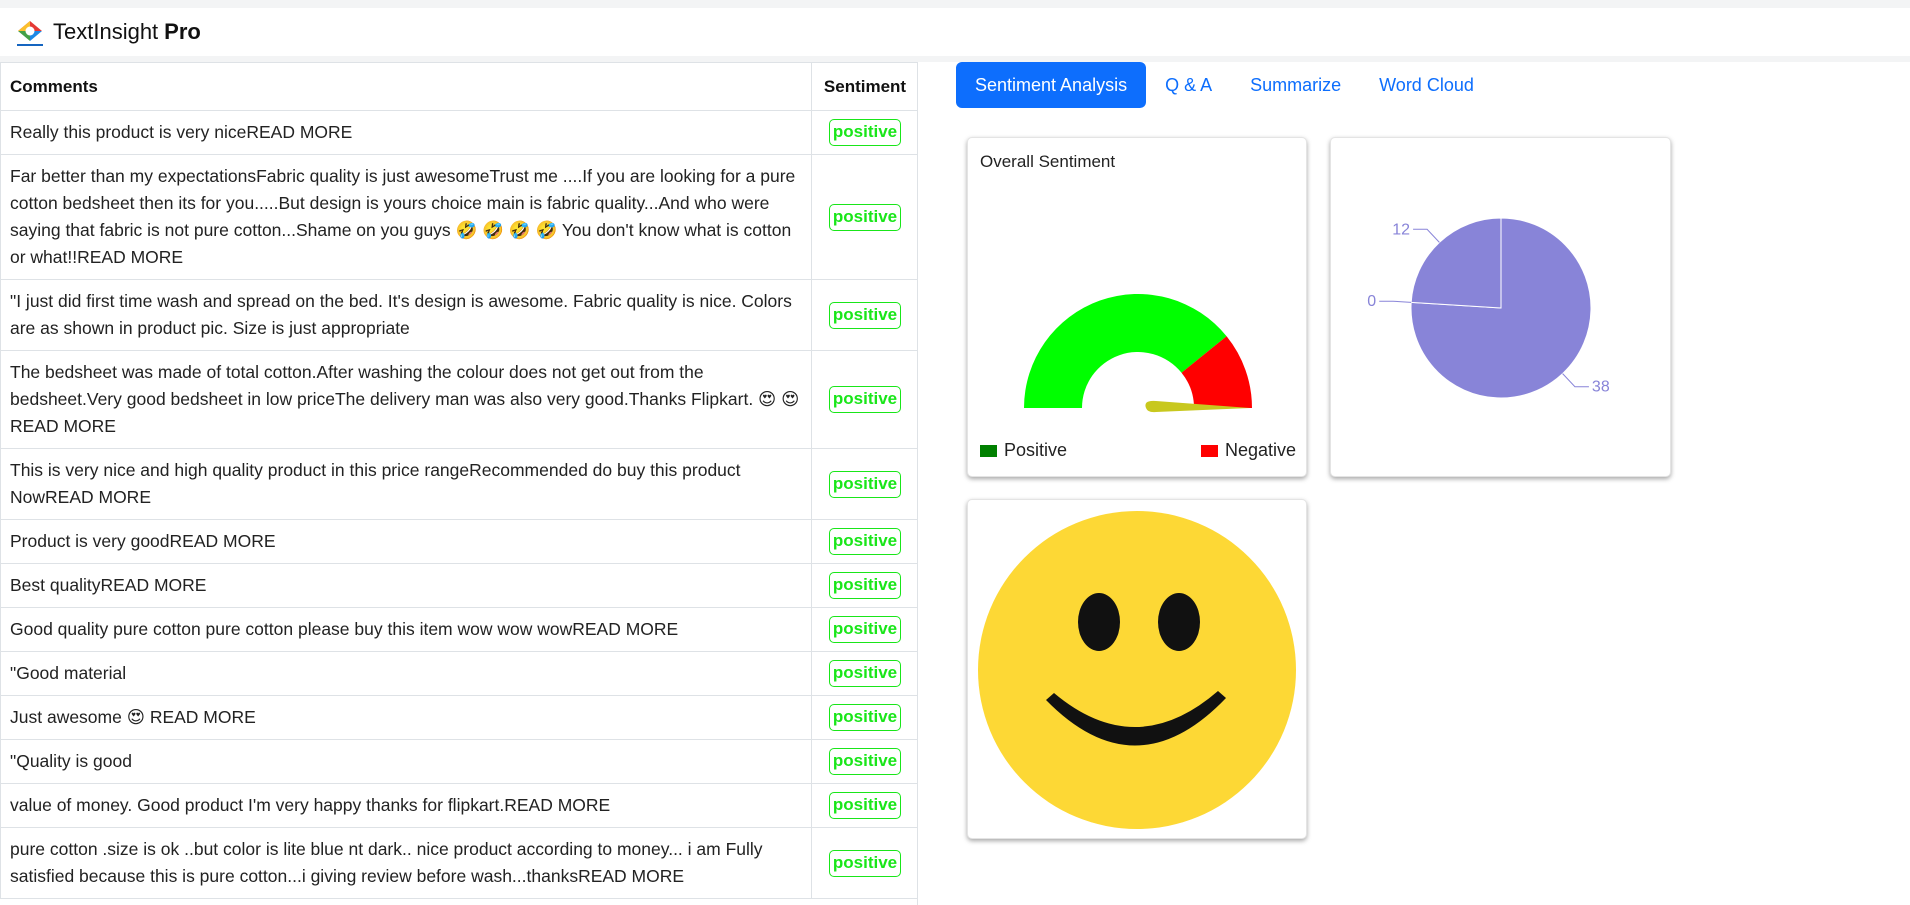 The image size is (1910, 905). I want to click on legend-positive-label: Positive, so click(1036, 450).